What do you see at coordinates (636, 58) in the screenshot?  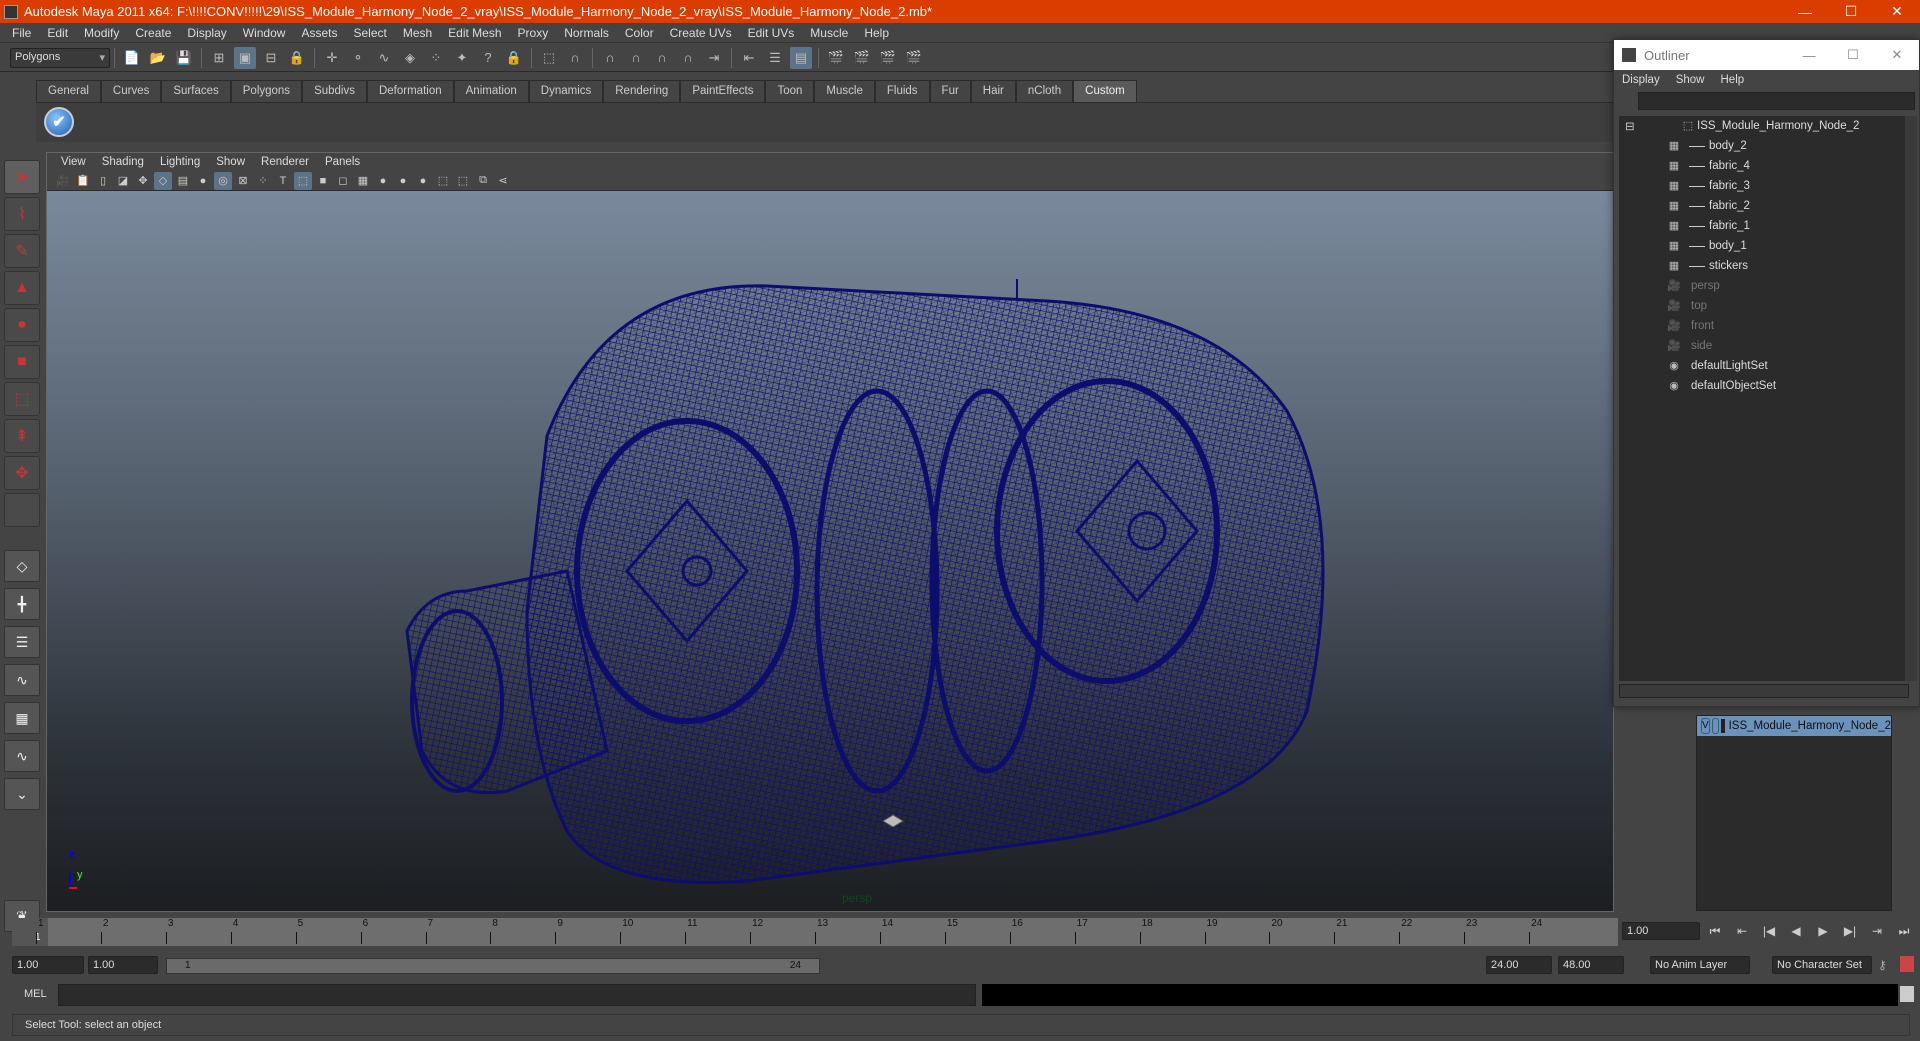 I see `snap-curve-icon: ∩` at bounding box center [636, 58].